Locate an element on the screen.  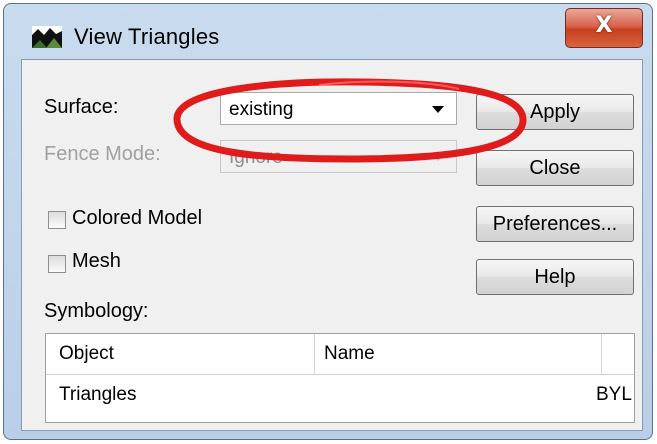
help-button: Help is located at coordinates (555, 277).